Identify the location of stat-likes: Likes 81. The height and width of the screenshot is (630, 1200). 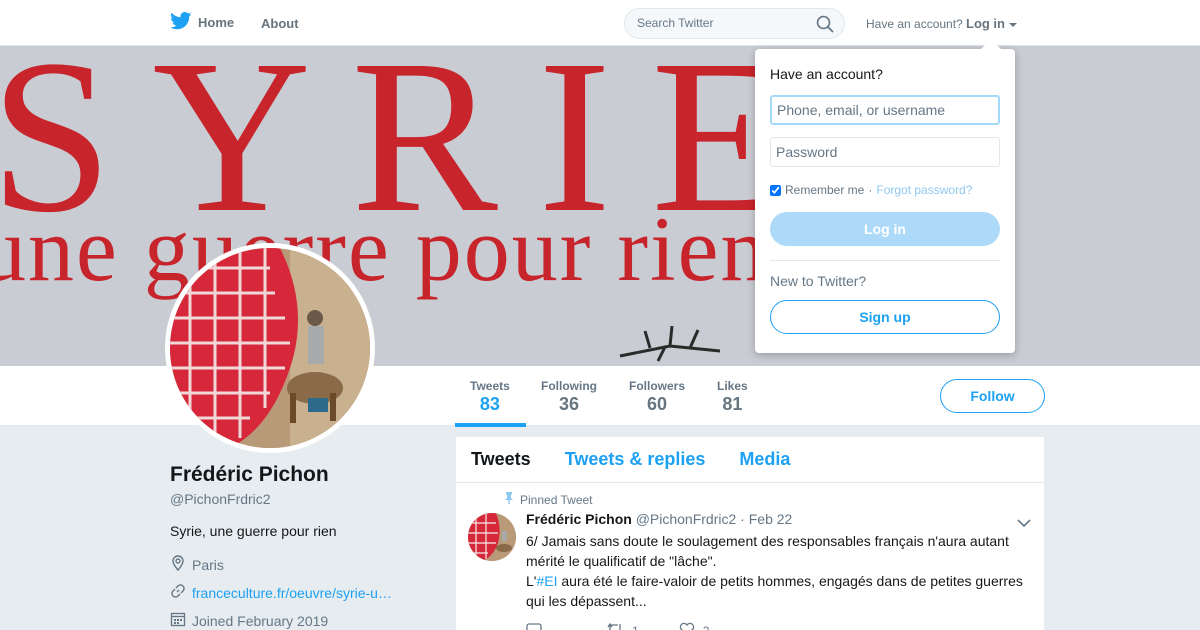
(732, 397).